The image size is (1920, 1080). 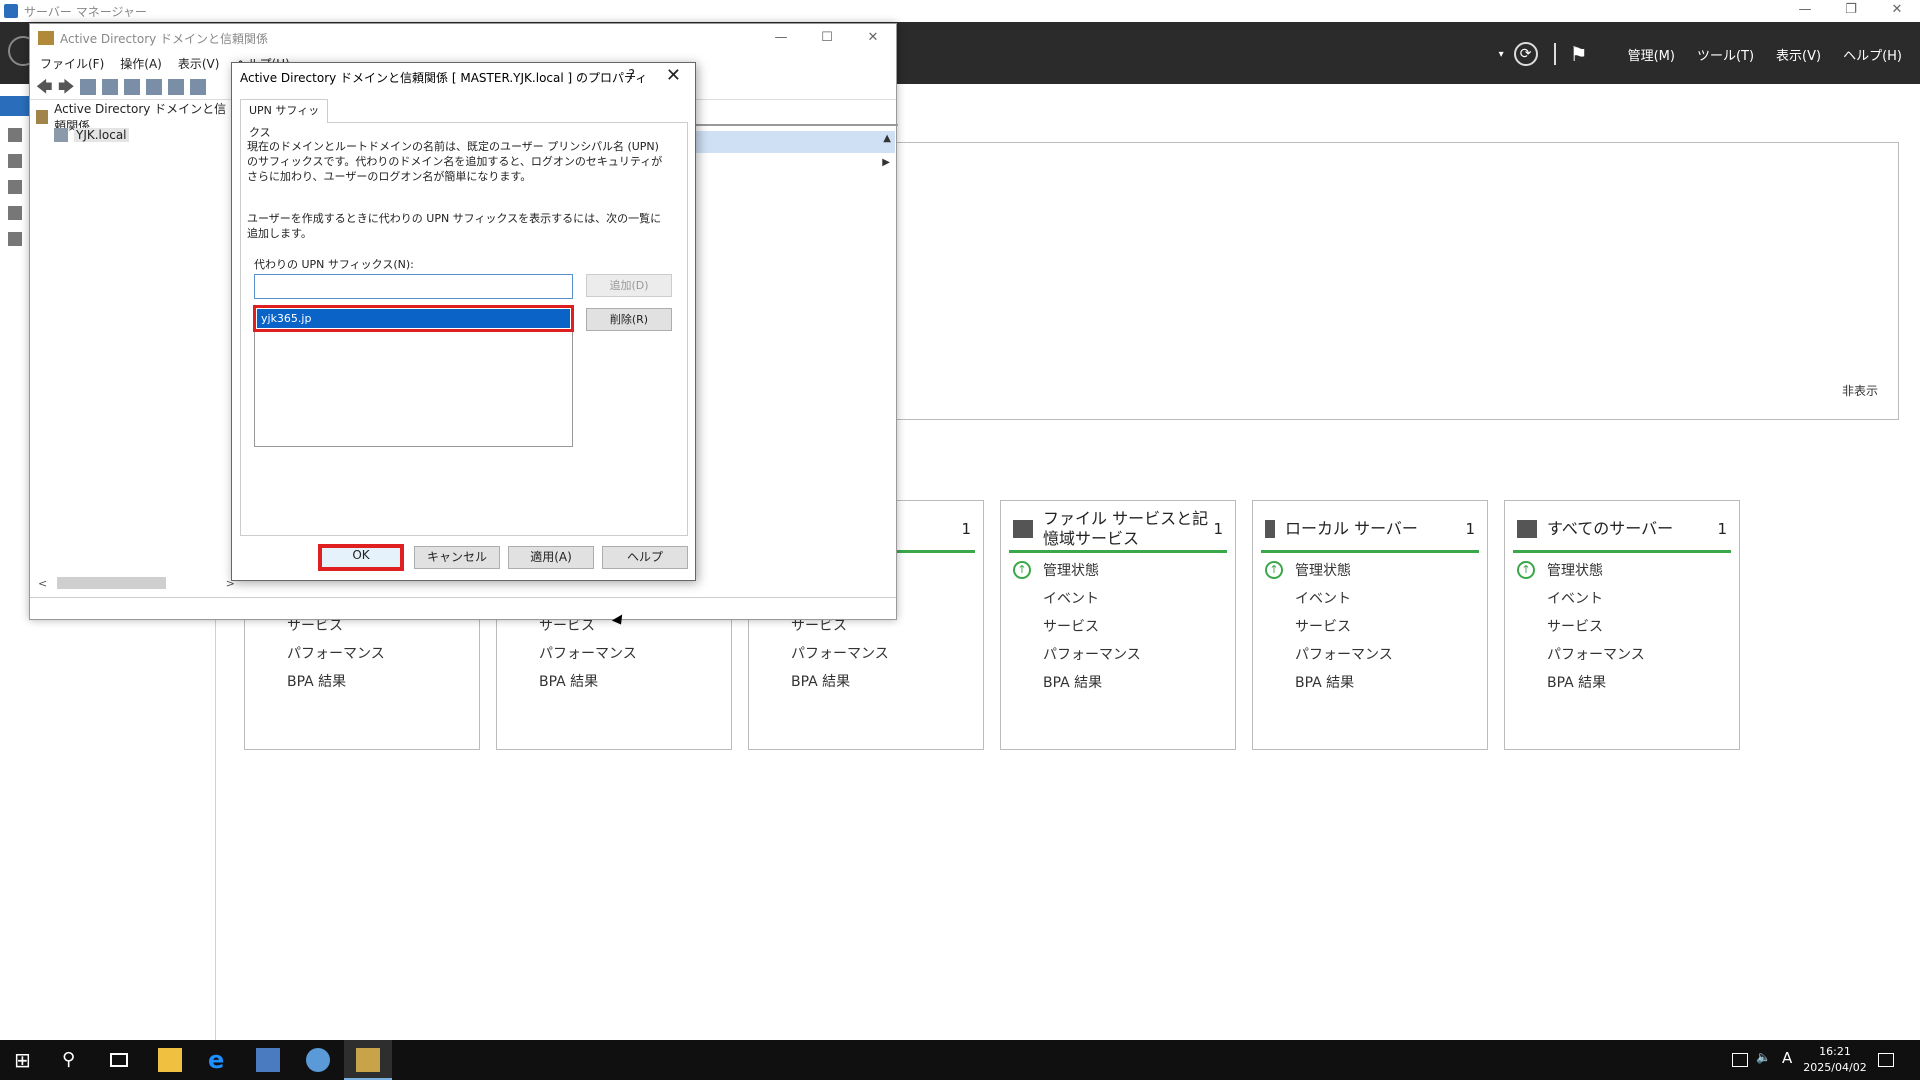 I want to click on all-servers-icon, so click(x=1527, y=528).